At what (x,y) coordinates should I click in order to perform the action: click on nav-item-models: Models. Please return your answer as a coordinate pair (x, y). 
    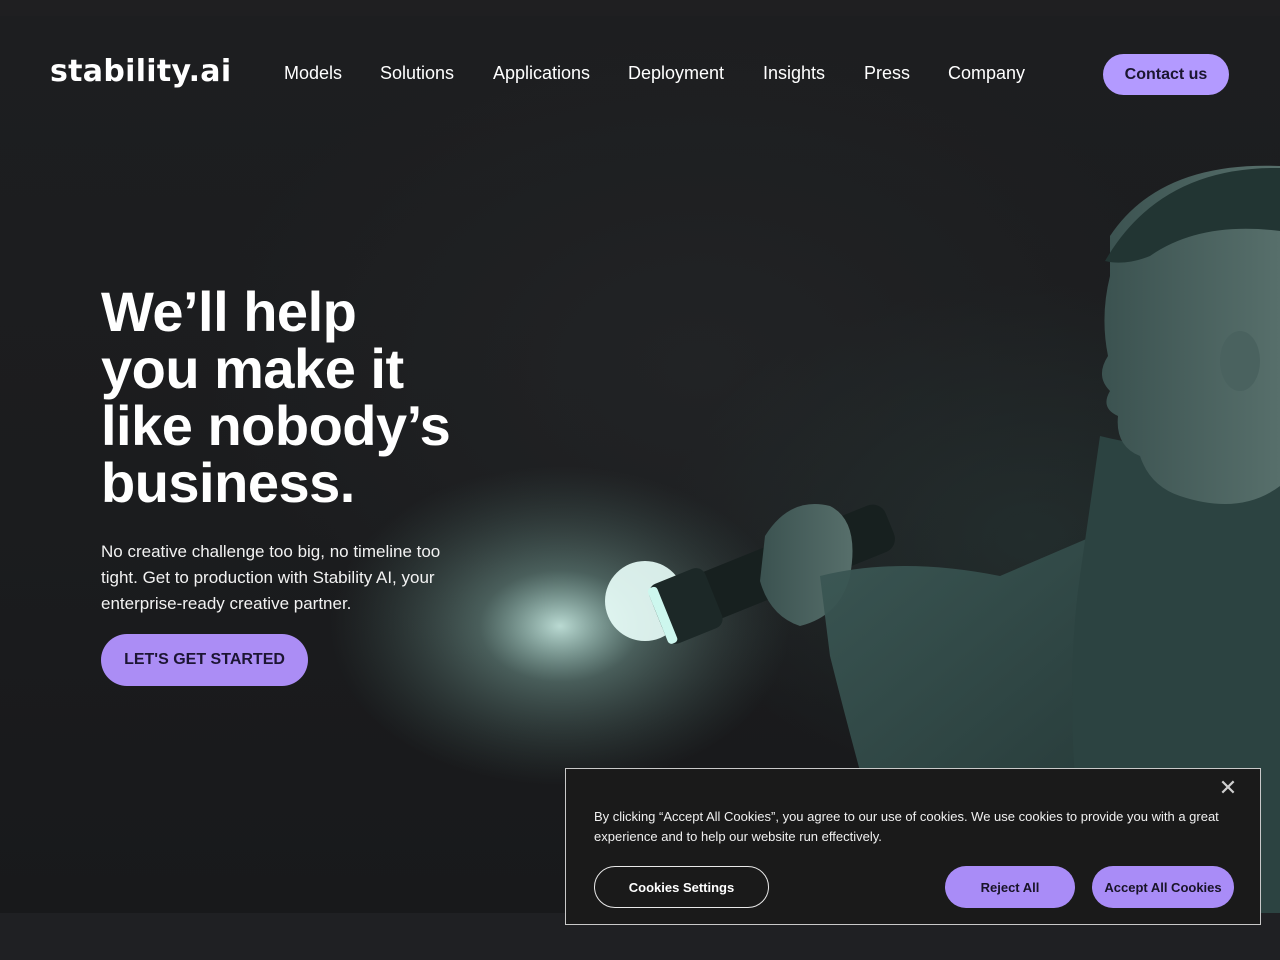
    Looking at the image, I should click on (313, 73).